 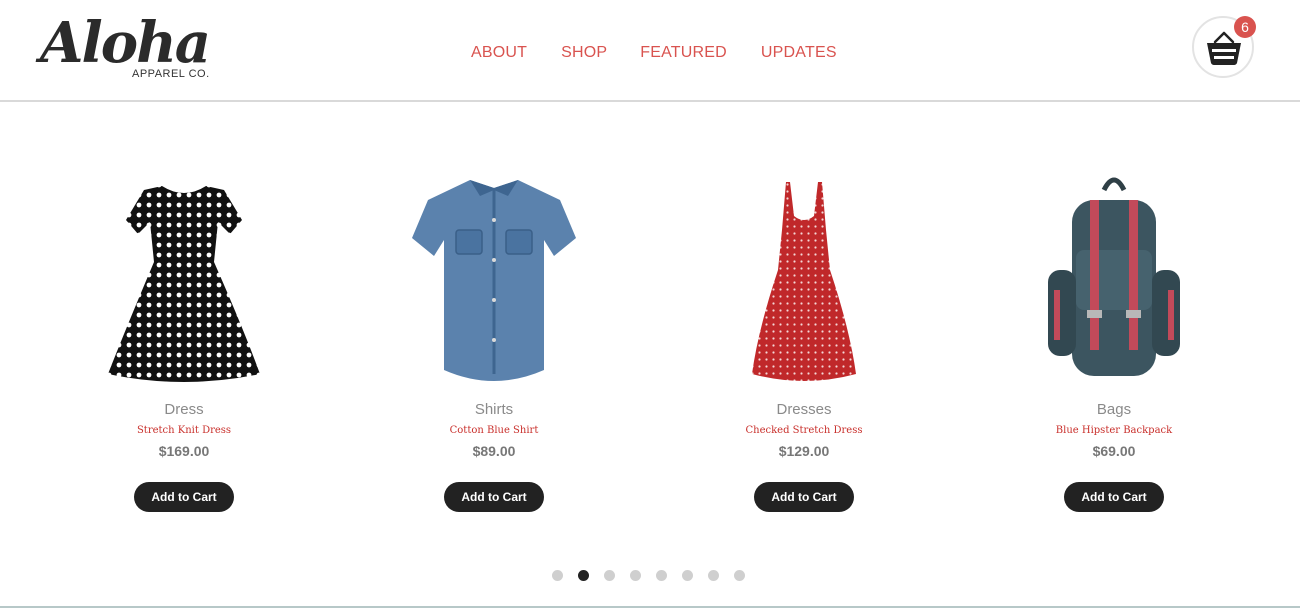 I want to click on product-image-shirt, so click(x=494, y=272).